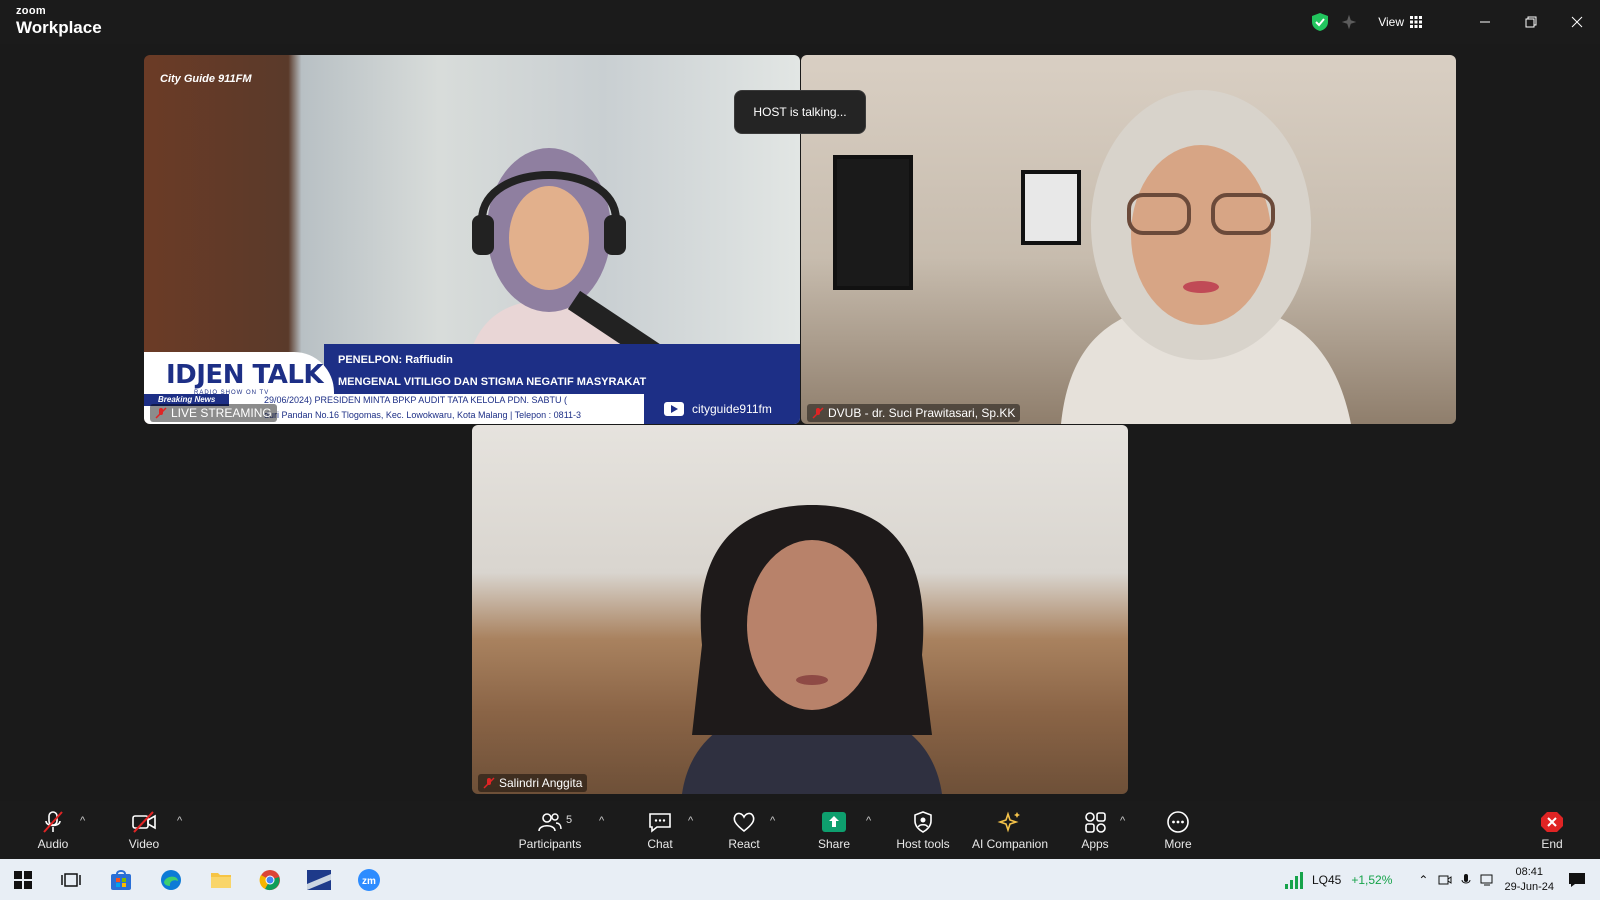  I want to click on clock: 08:41 29-Jun-24, so click(1529, 880).